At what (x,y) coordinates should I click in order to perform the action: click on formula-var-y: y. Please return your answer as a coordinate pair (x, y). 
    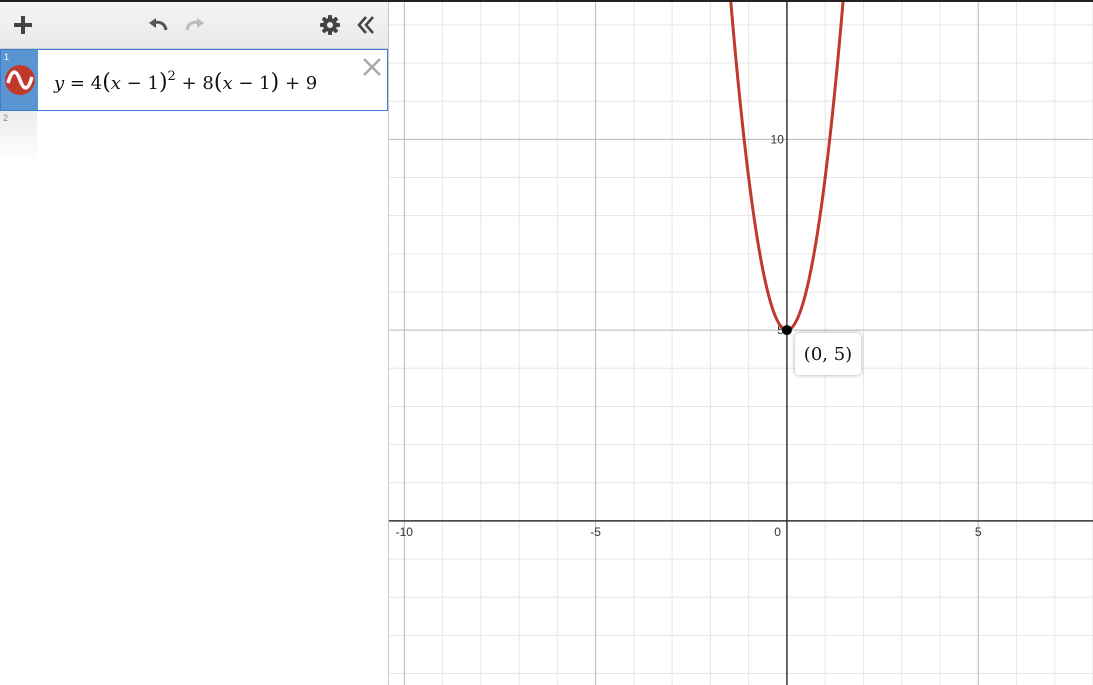
    Looking at the image, I should click on (59, 83).